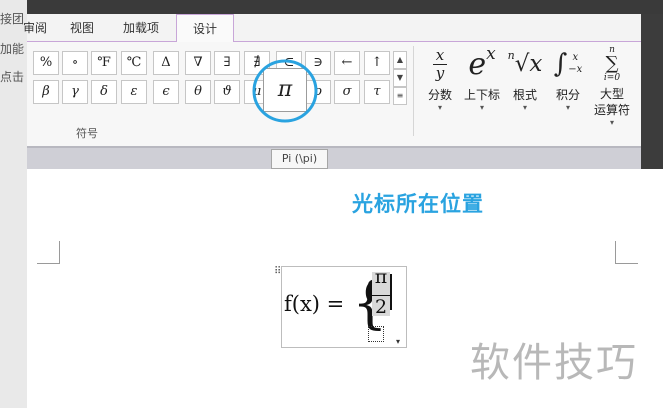 This screenshot has height=408, width=663. I want to click on script-icon: ex, so click(482, 64).